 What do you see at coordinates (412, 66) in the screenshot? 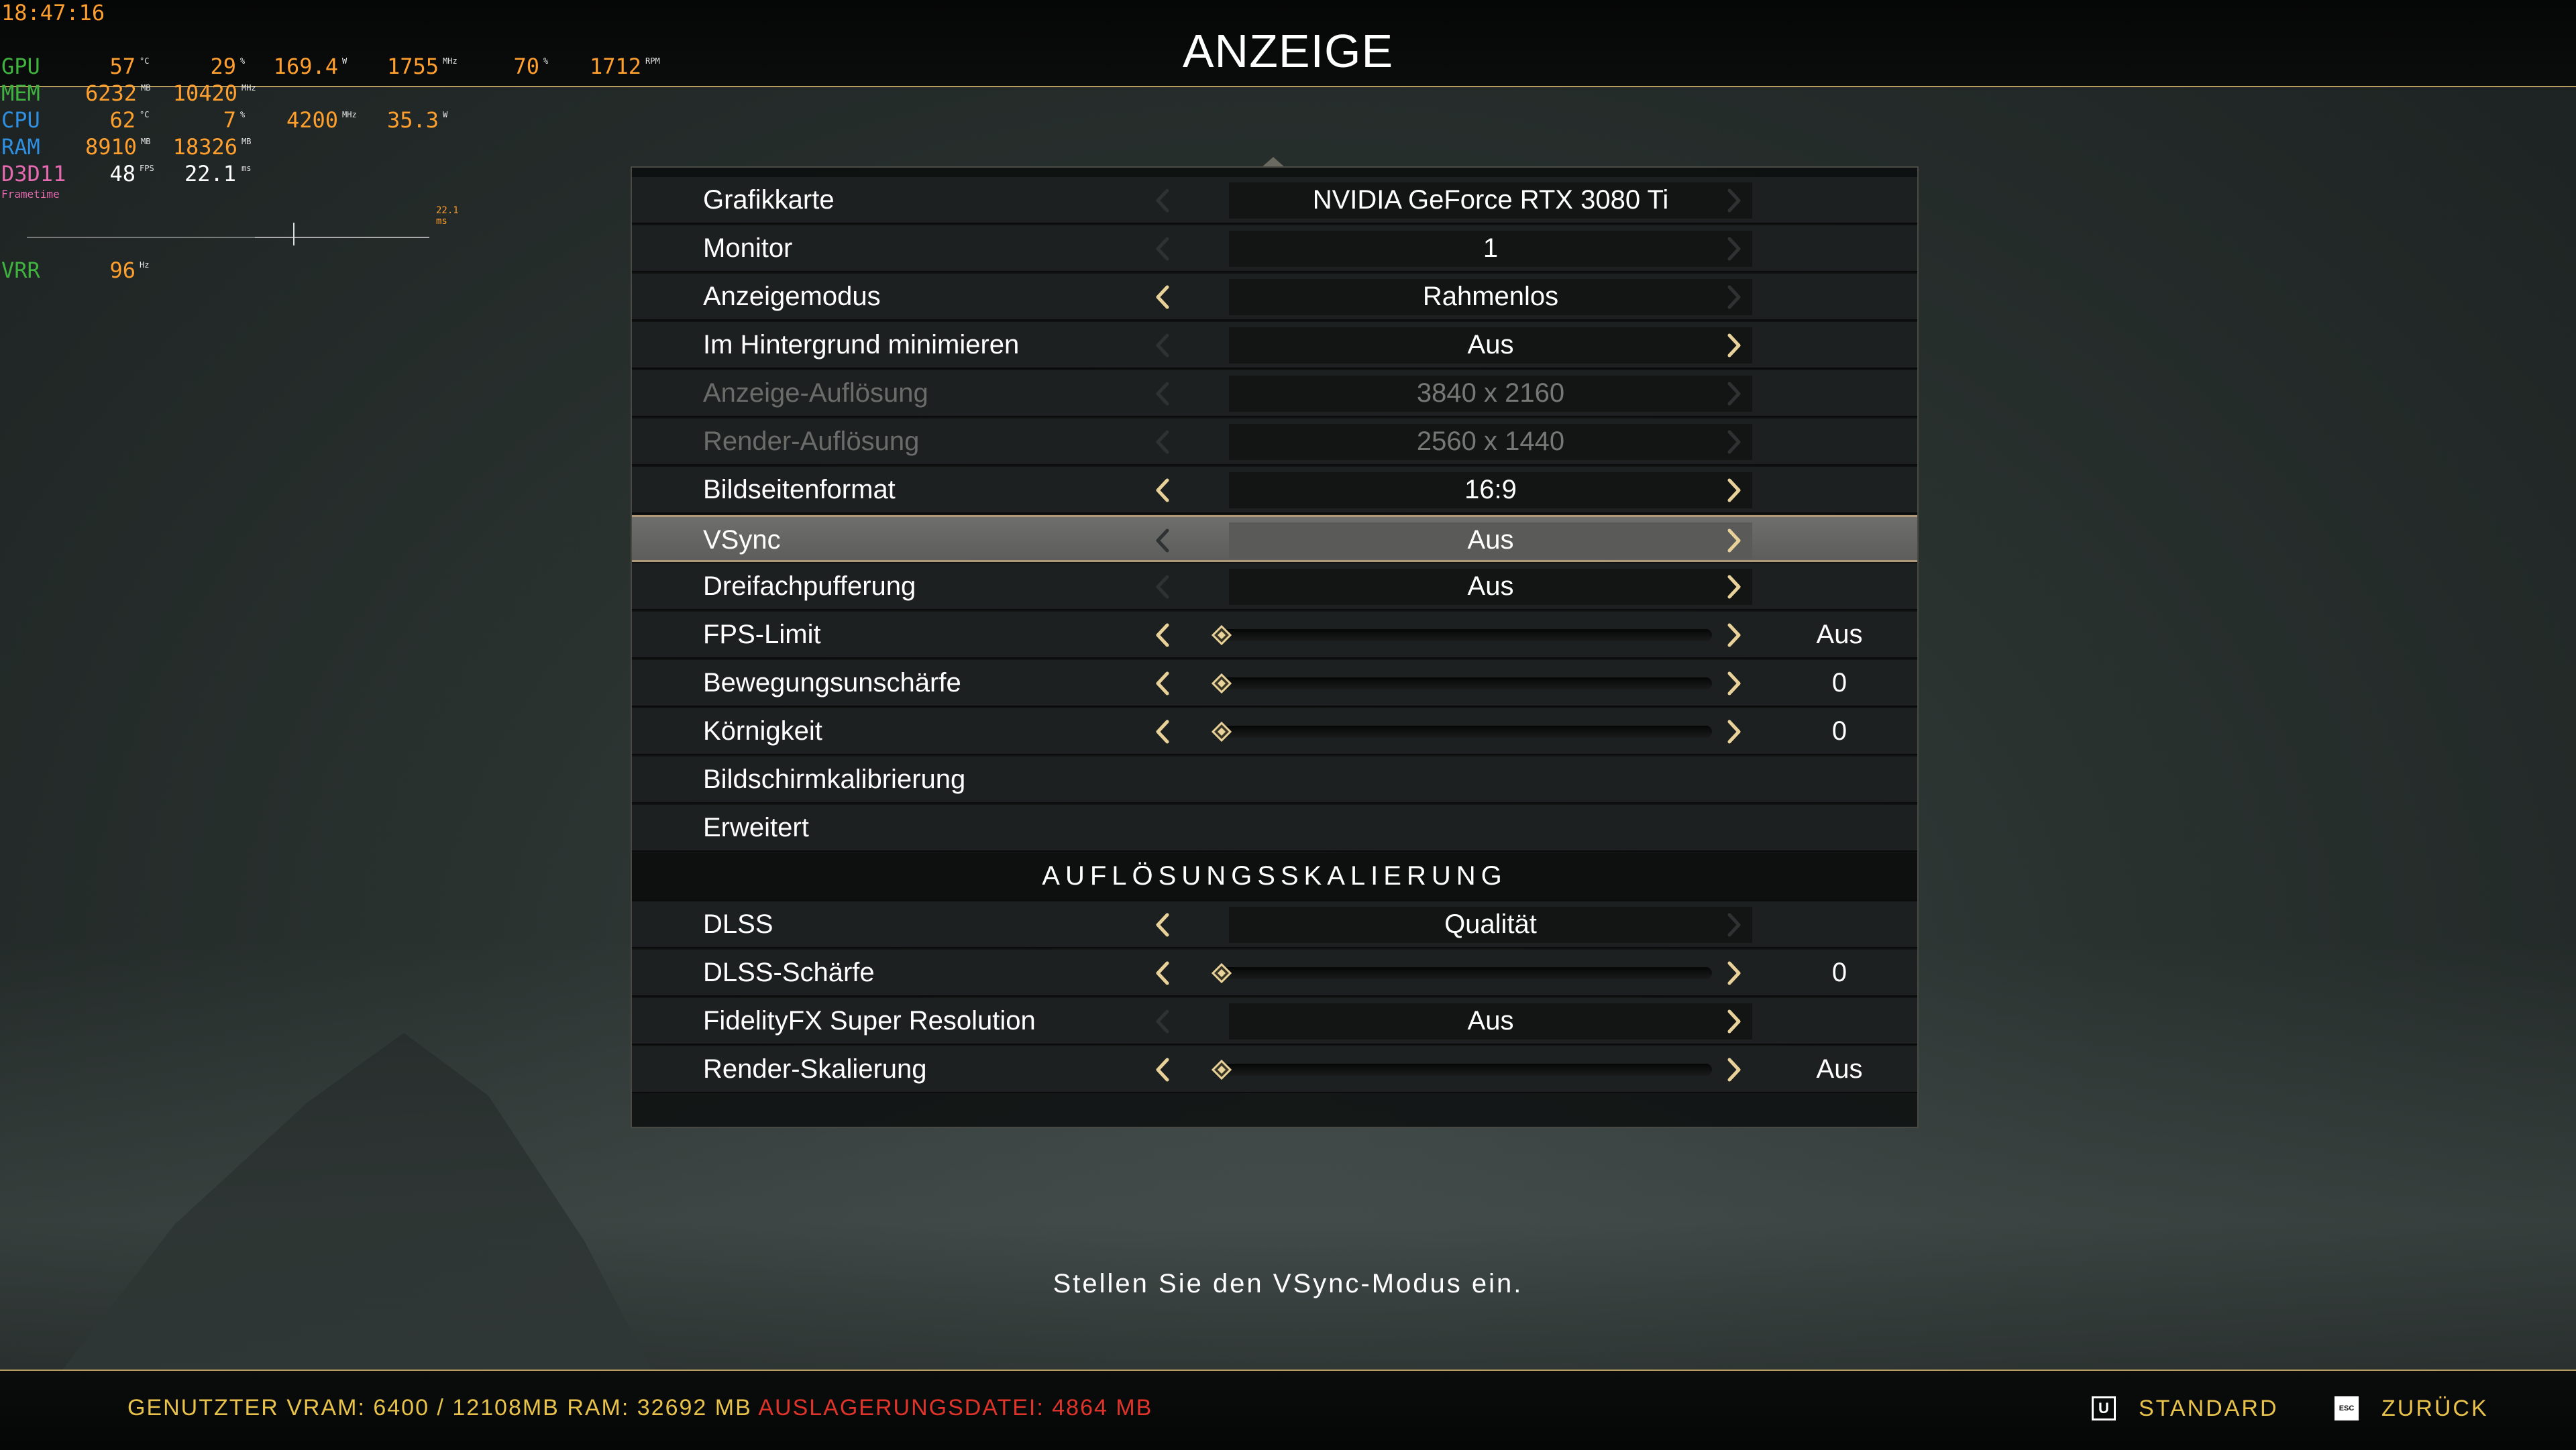
I see `osd-gpu-clock: 1755` at bounding box center [412, 66].